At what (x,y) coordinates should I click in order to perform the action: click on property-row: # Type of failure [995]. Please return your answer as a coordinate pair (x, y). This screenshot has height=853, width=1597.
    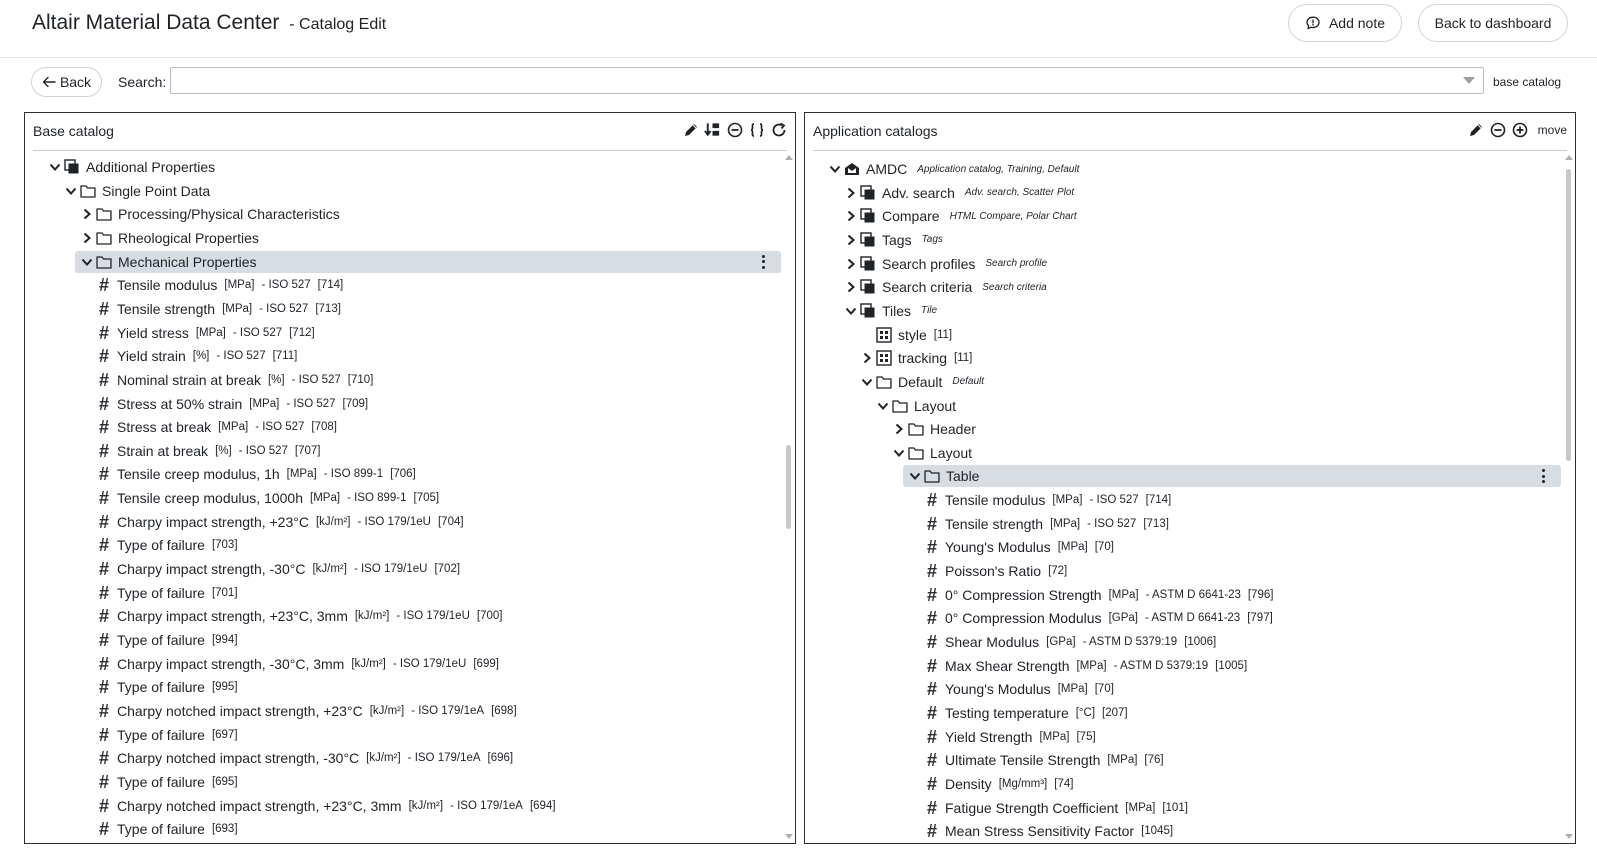
    Looking at the image, I should click on (403, 687).